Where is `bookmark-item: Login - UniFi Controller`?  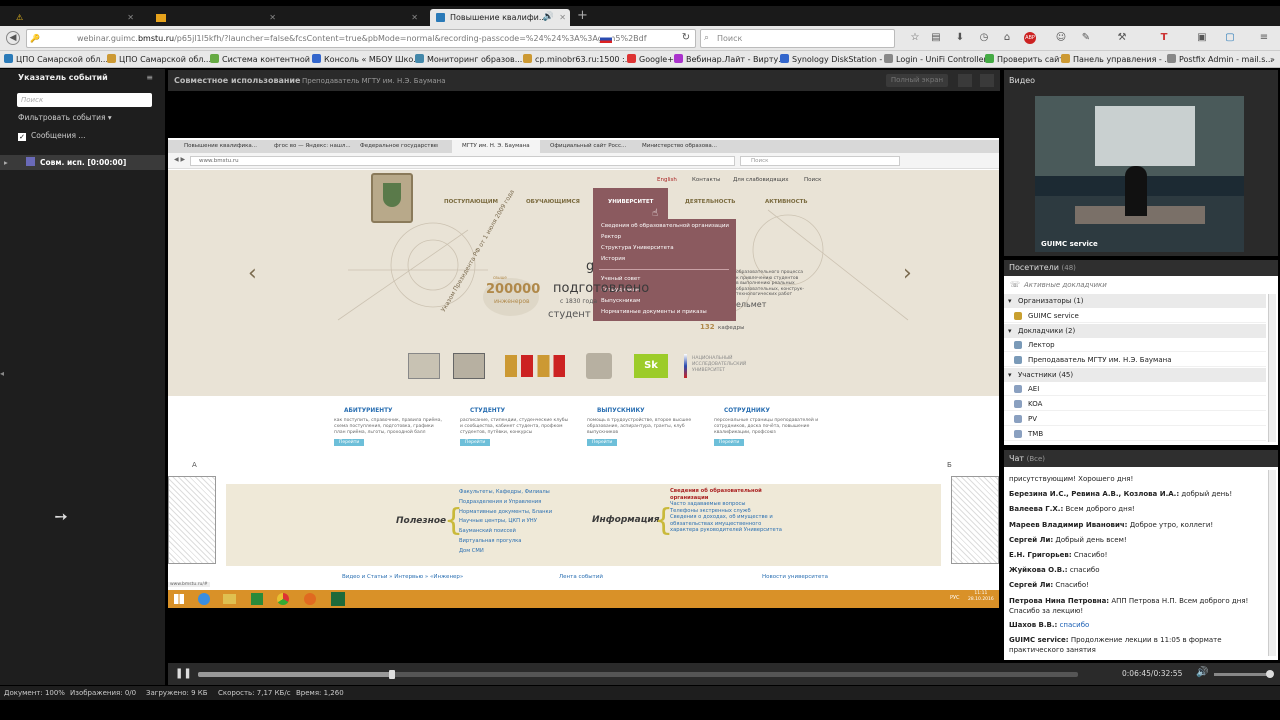 bookmark-item: Login - UniFi Controller is located at coordinates (935, 59).